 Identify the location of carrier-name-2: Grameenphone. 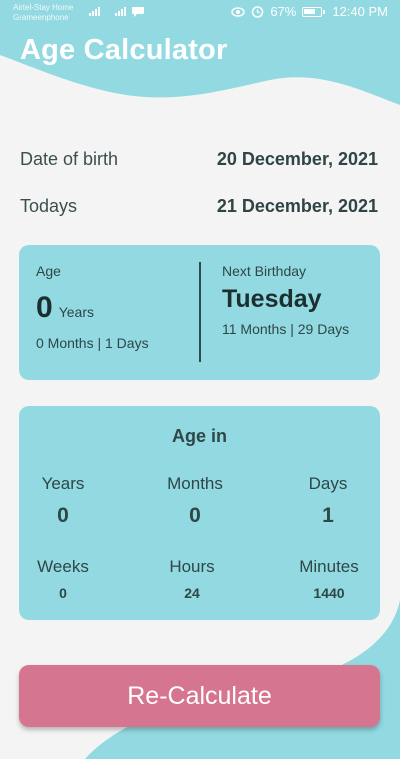
(41, 17).